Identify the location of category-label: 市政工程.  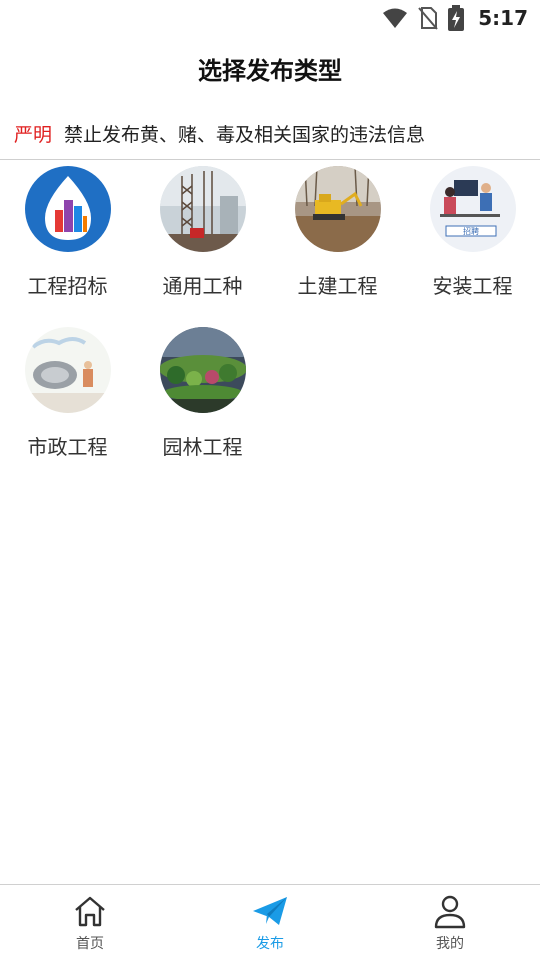
(67, 447).